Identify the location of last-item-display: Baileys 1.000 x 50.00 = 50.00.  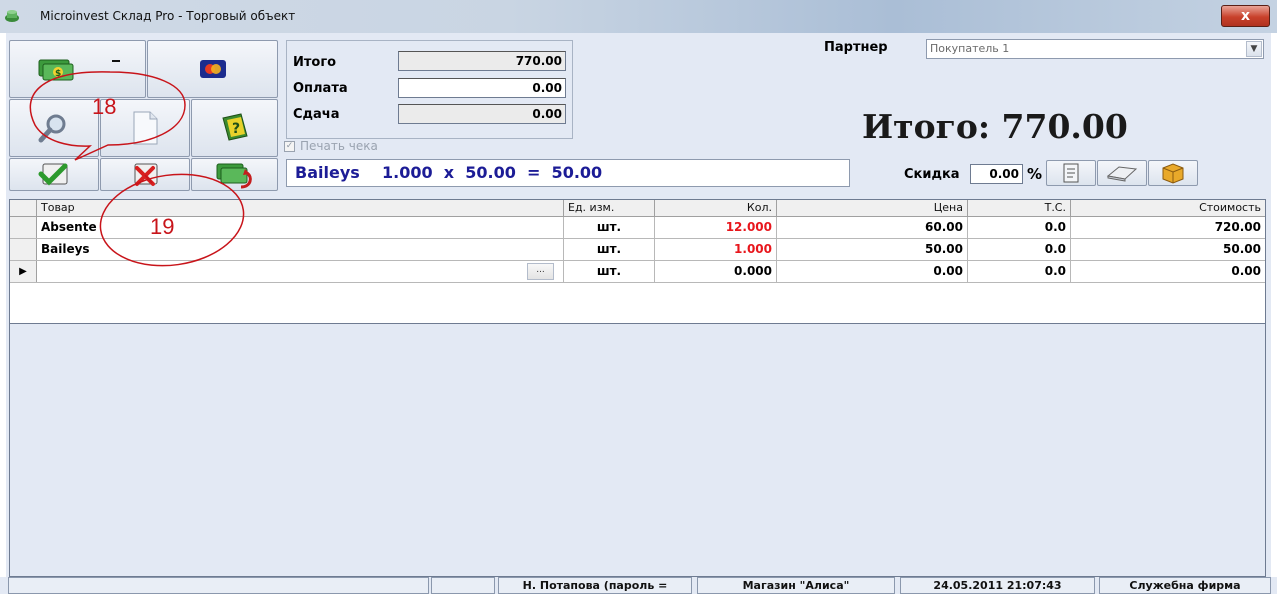
(568, 173).